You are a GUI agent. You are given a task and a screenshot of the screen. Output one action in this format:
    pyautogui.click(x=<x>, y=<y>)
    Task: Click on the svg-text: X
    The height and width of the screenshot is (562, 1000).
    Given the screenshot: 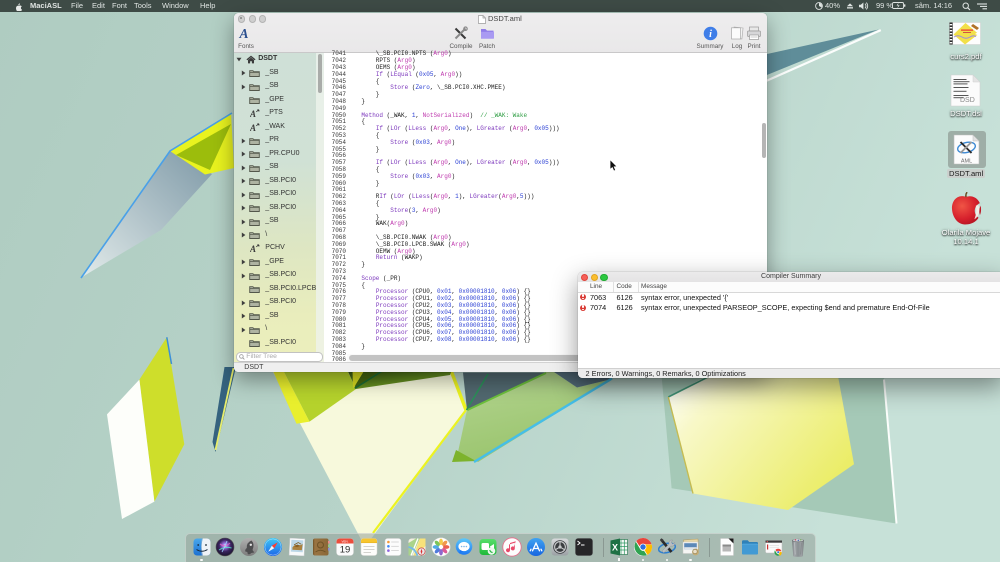 What is the action you would take?
    pyautogui.click(x=615, y=548)
    